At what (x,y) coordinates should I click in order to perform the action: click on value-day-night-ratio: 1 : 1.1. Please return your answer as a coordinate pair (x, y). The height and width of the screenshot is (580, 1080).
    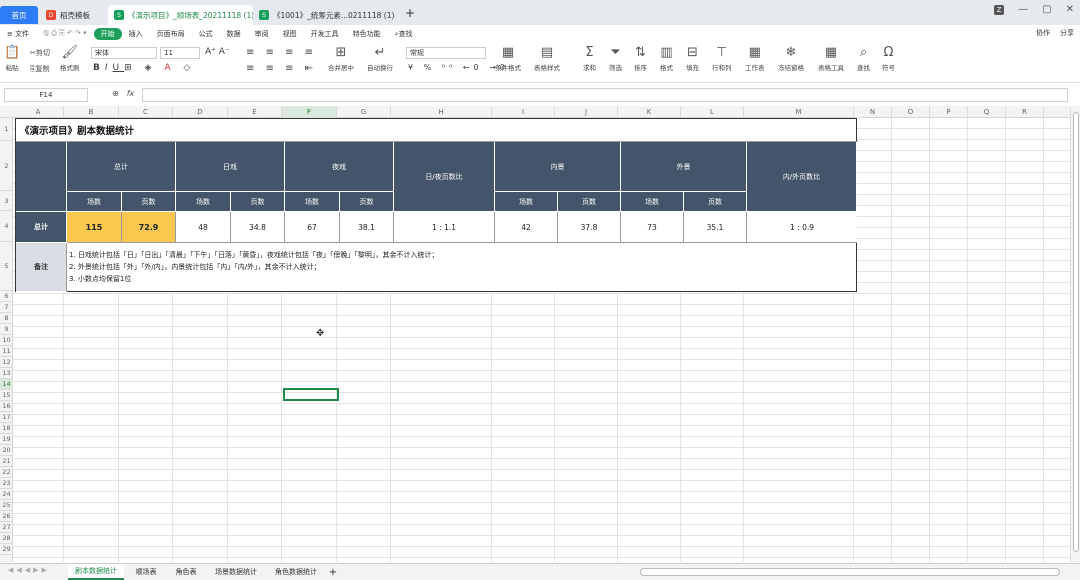
    Looking at the image, I should click on (444, 227).